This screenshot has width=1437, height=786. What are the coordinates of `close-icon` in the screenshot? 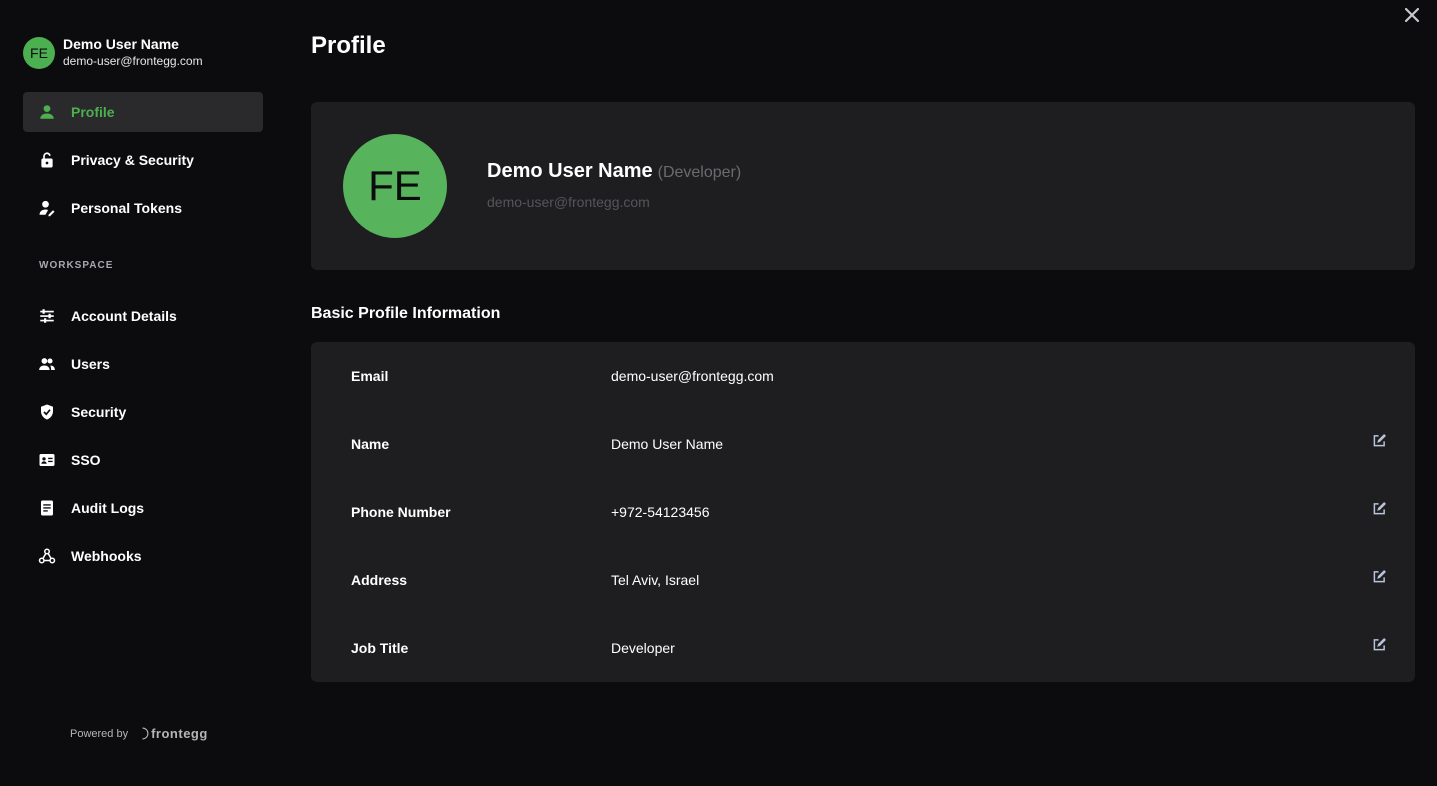 It's located at (1412, 15).